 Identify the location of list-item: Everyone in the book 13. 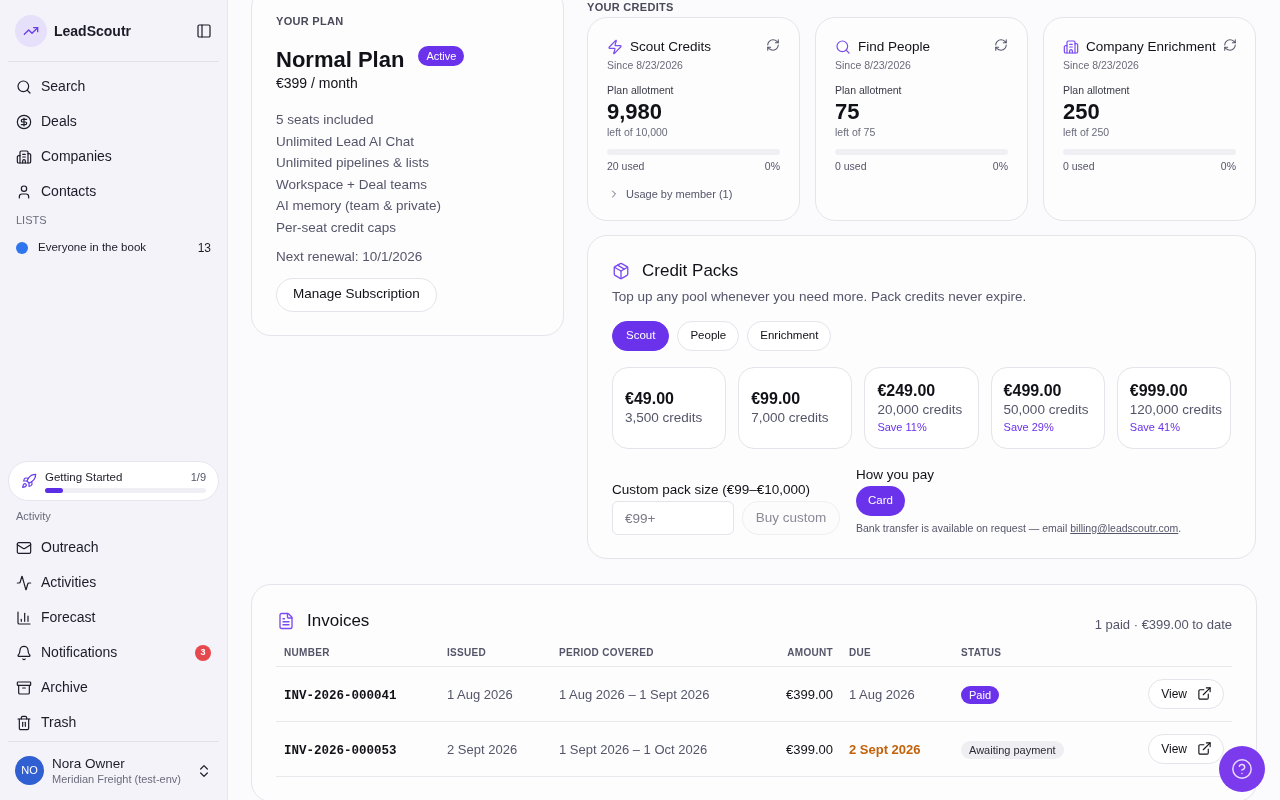
(113, 248).